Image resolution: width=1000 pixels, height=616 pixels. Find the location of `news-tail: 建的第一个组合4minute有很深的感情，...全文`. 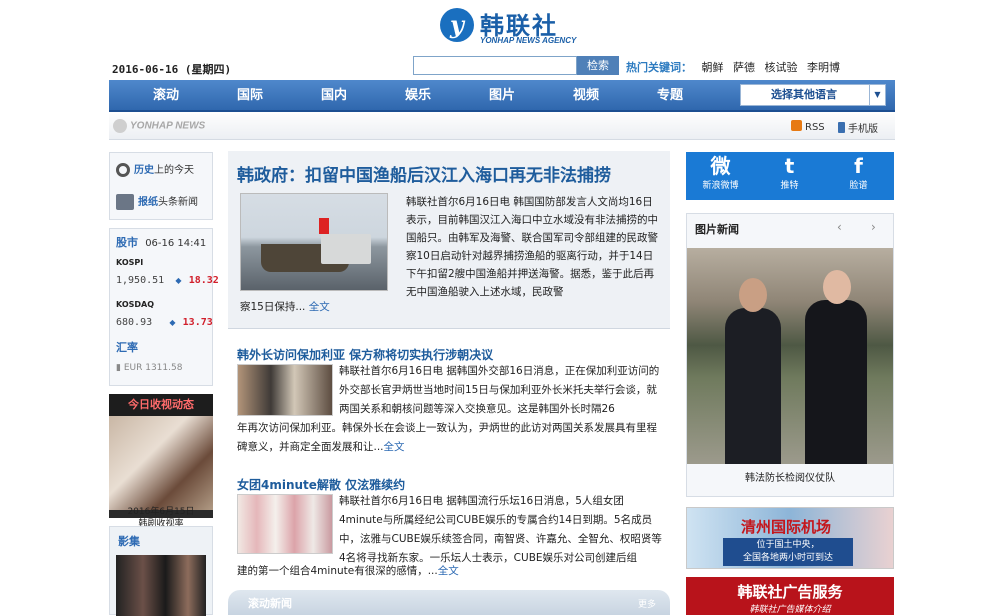

news-tail: 建的第一个组合4minute有很深的感情，...全文 is located at coordinates (452, 571).